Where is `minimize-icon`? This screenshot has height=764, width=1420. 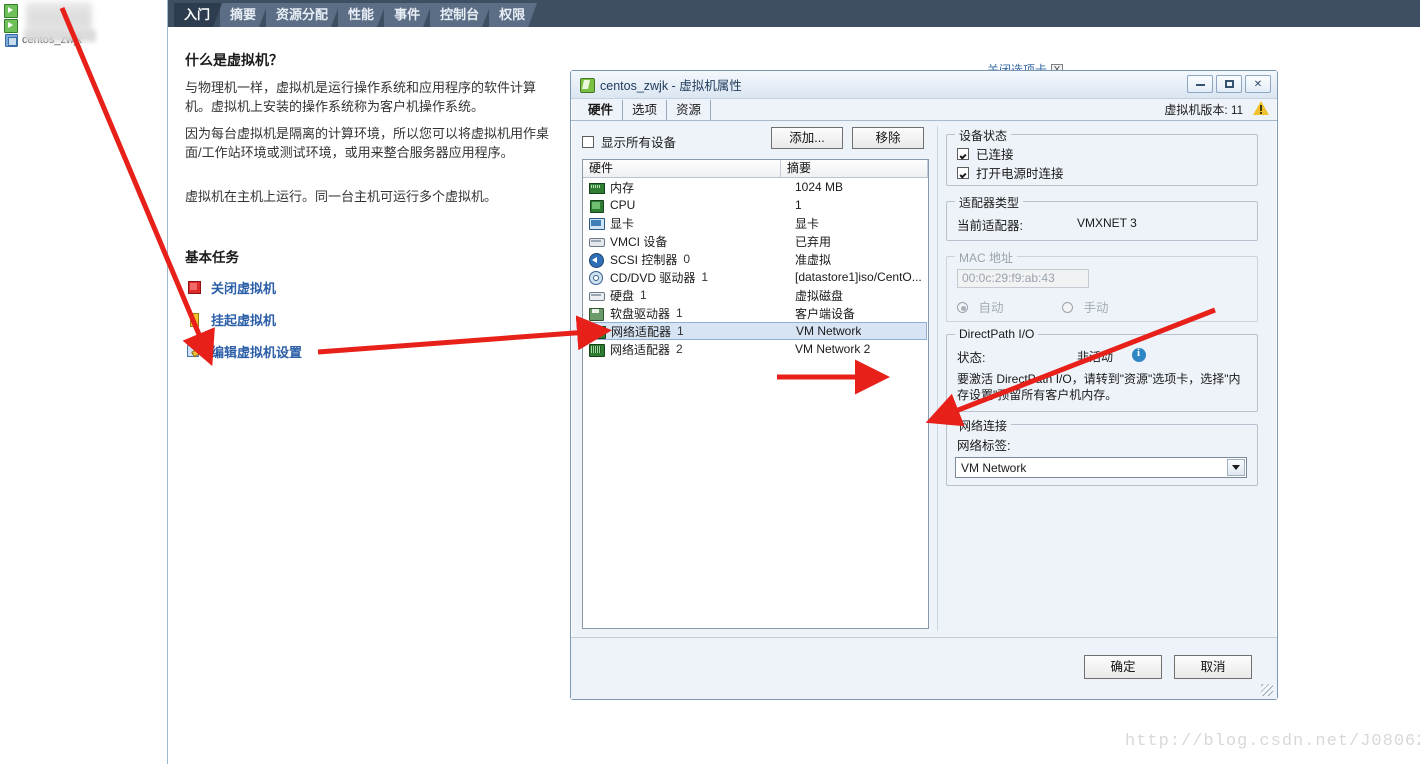 minimize-icon is located at coordinates (1200, 84).